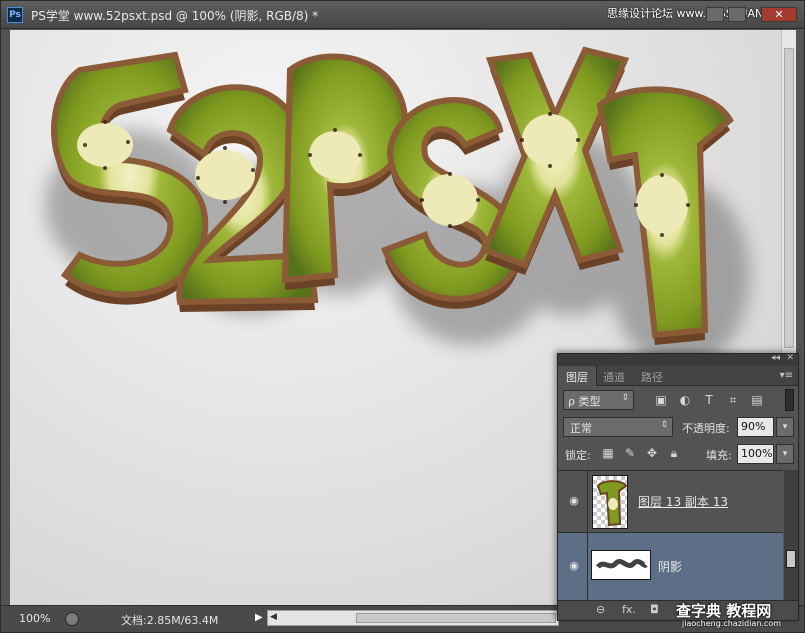  Describe the element at coordinates (683, 501) in the screenshot. I see `layer-name: 图层 13 副本 13` at that location.